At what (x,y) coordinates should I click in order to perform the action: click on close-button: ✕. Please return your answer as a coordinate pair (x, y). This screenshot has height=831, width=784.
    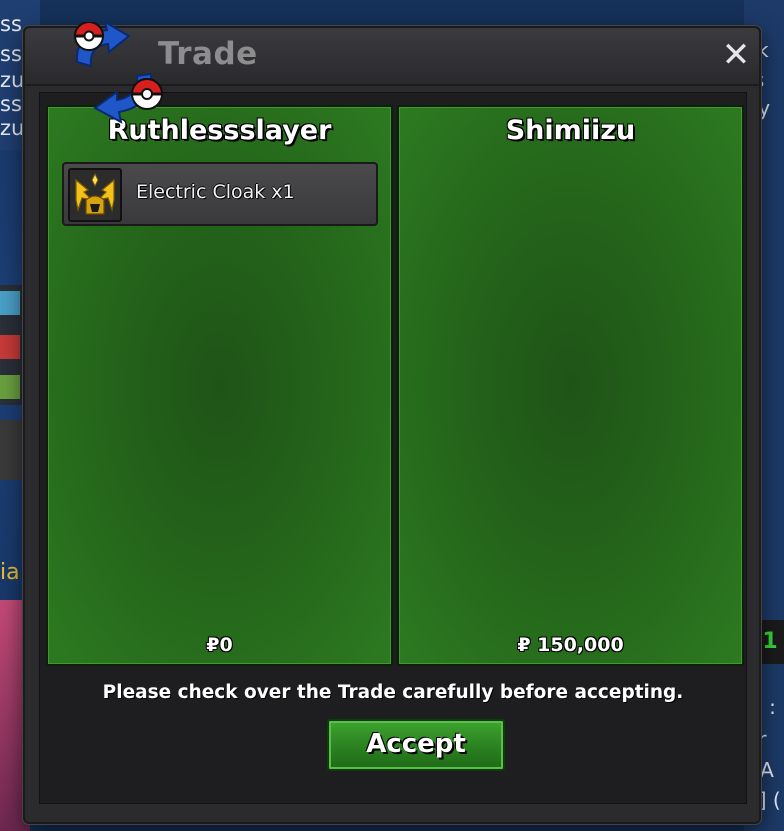
    Looking at the image, I should click on (736, 55).